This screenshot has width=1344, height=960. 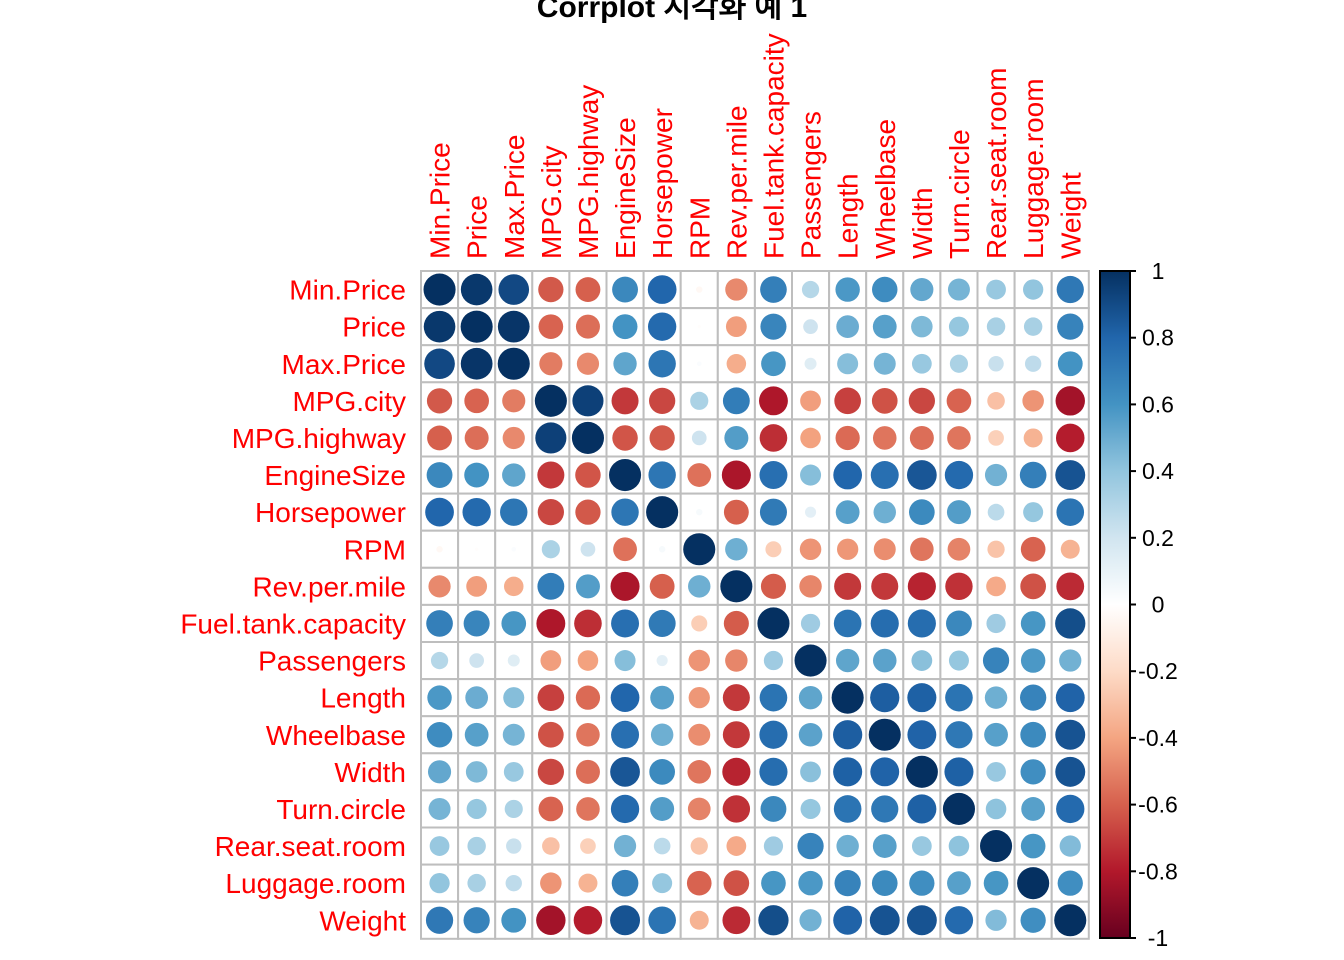 What do you see at coordinates (370, 772) in the screenshot?
I see `row-label: Width` at bounding box center [370, 772].